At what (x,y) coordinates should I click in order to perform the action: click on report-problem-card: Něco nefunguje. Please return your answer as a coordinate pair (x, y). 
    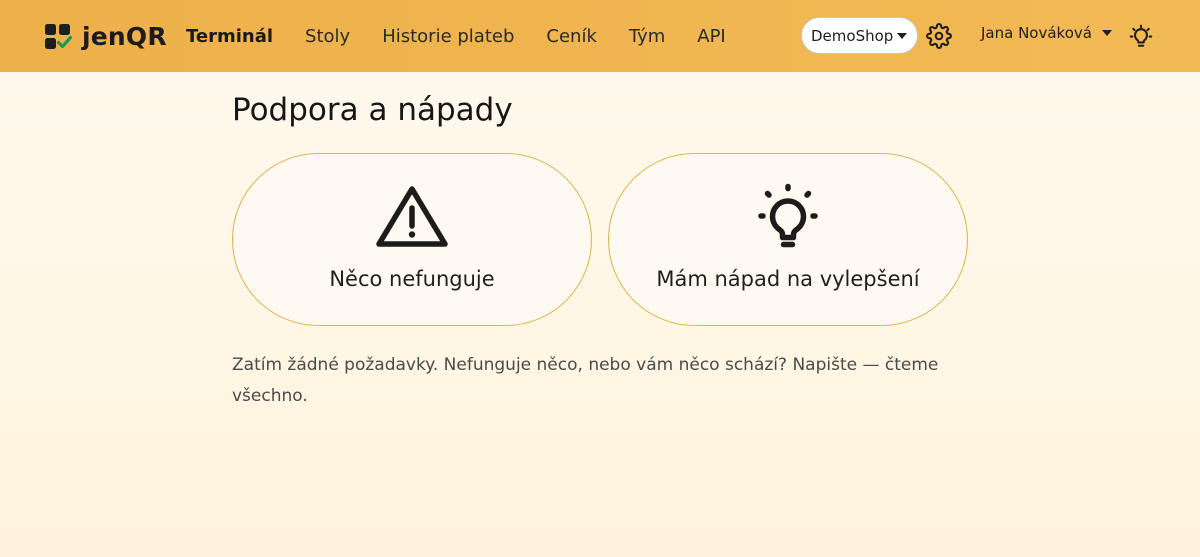
    Looking at the image, I should click on (412, 239).